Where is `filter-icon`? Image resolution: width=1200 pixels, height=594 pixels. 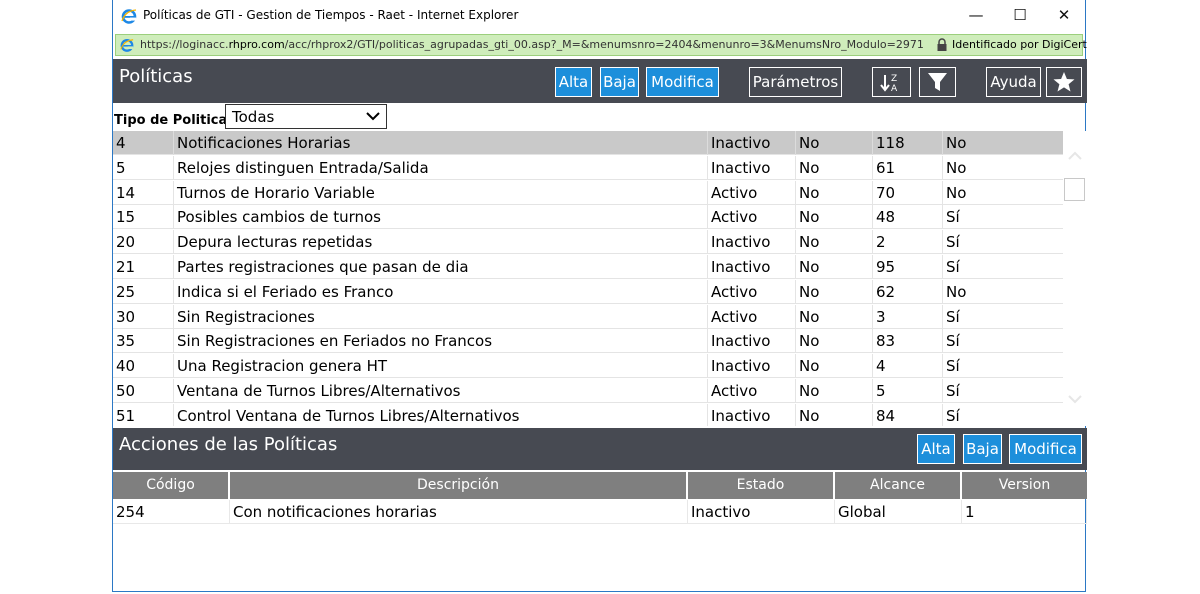 filter-icon is located at coordinates (937, 82).